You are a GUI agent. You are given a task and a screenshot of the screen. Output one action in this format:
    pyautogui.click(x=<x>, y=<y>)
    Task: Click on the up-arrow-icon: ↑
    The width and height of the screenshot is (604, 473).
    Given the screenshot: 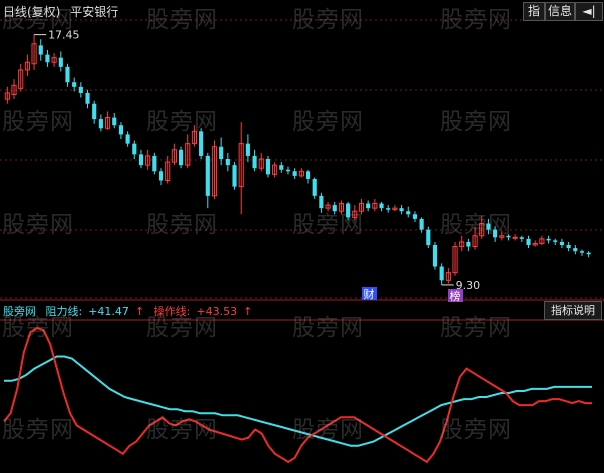 What is the action you would take?
    pyautogui.click(x=248, y=311)
    